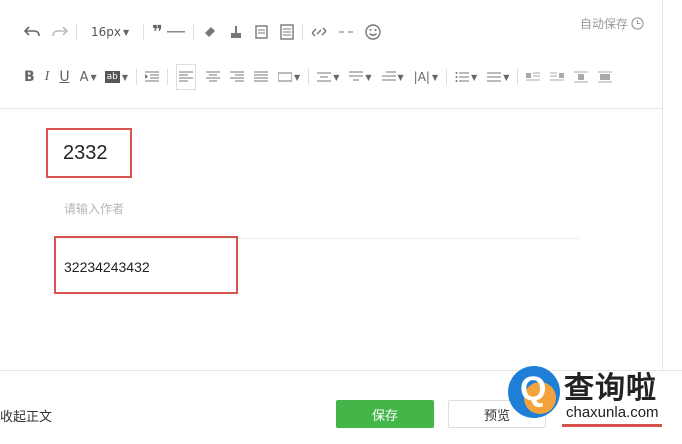 This screenshot has height=444, width=682. I want to click on font-color-icon: A ▼, so click(88, 77).